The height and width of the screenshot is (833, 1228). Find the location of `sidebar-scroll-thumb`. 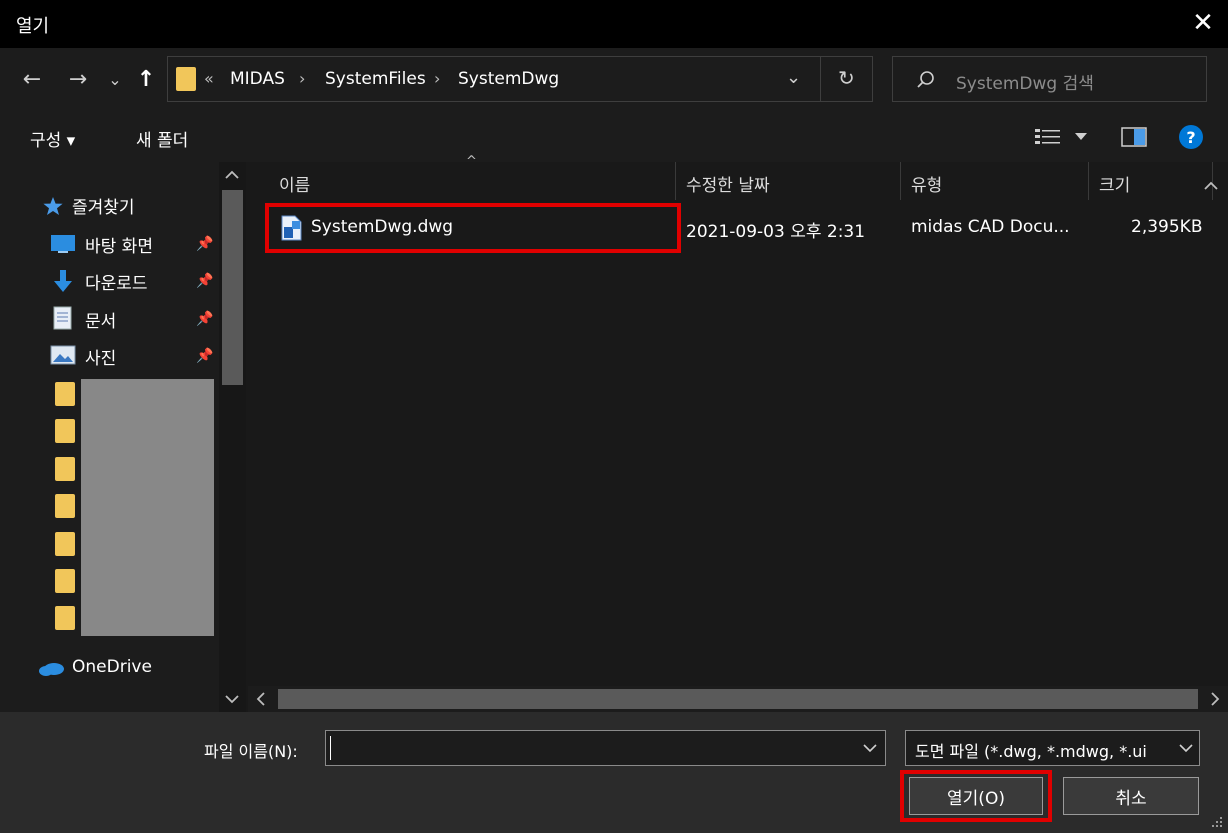

sidebar-scroll-thumb is located at coordinates (232, 287).